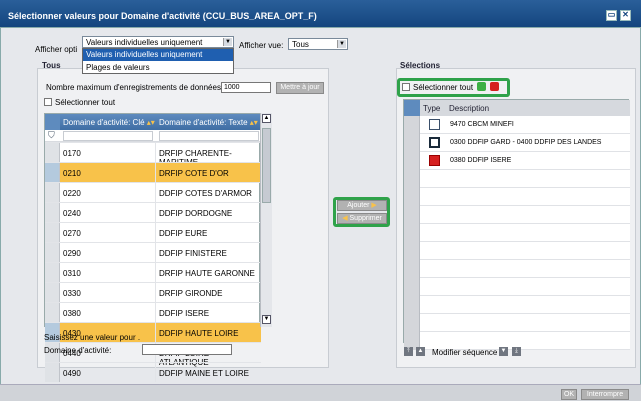 This screenshot has width=641, height=401. Describe the element at coordinates (153, 372) in the screenshot. I see `table-row: 0490 DDFIP MAINE ET LOIRE` at that location.